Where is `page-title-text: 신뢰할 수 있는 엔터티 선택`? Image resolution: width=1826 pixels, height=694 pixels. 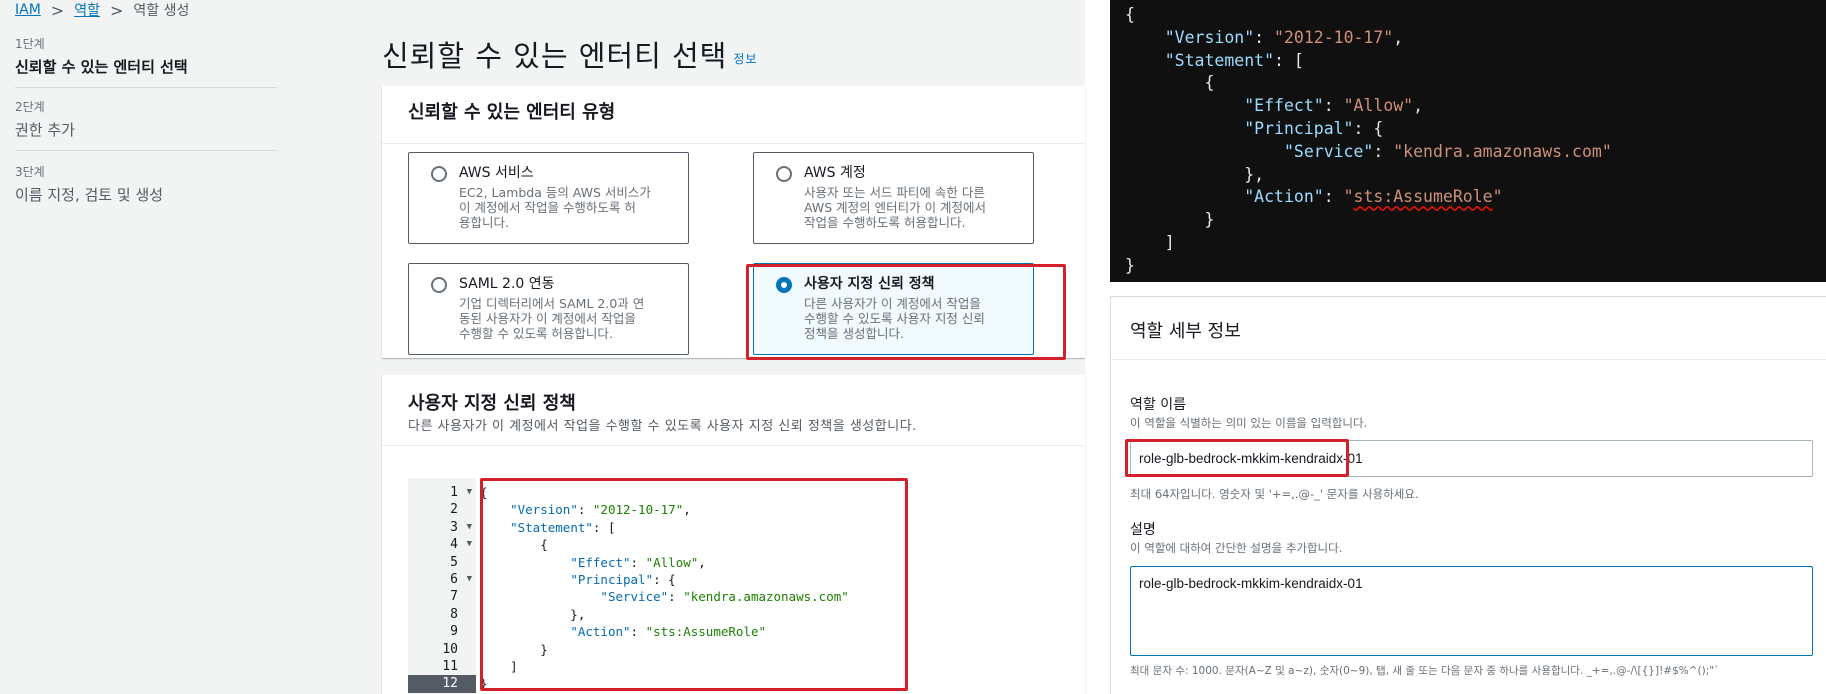
page-title-text: 신뢰할 수 있는 엔터티 선택 is located at coordinates (555, 56).